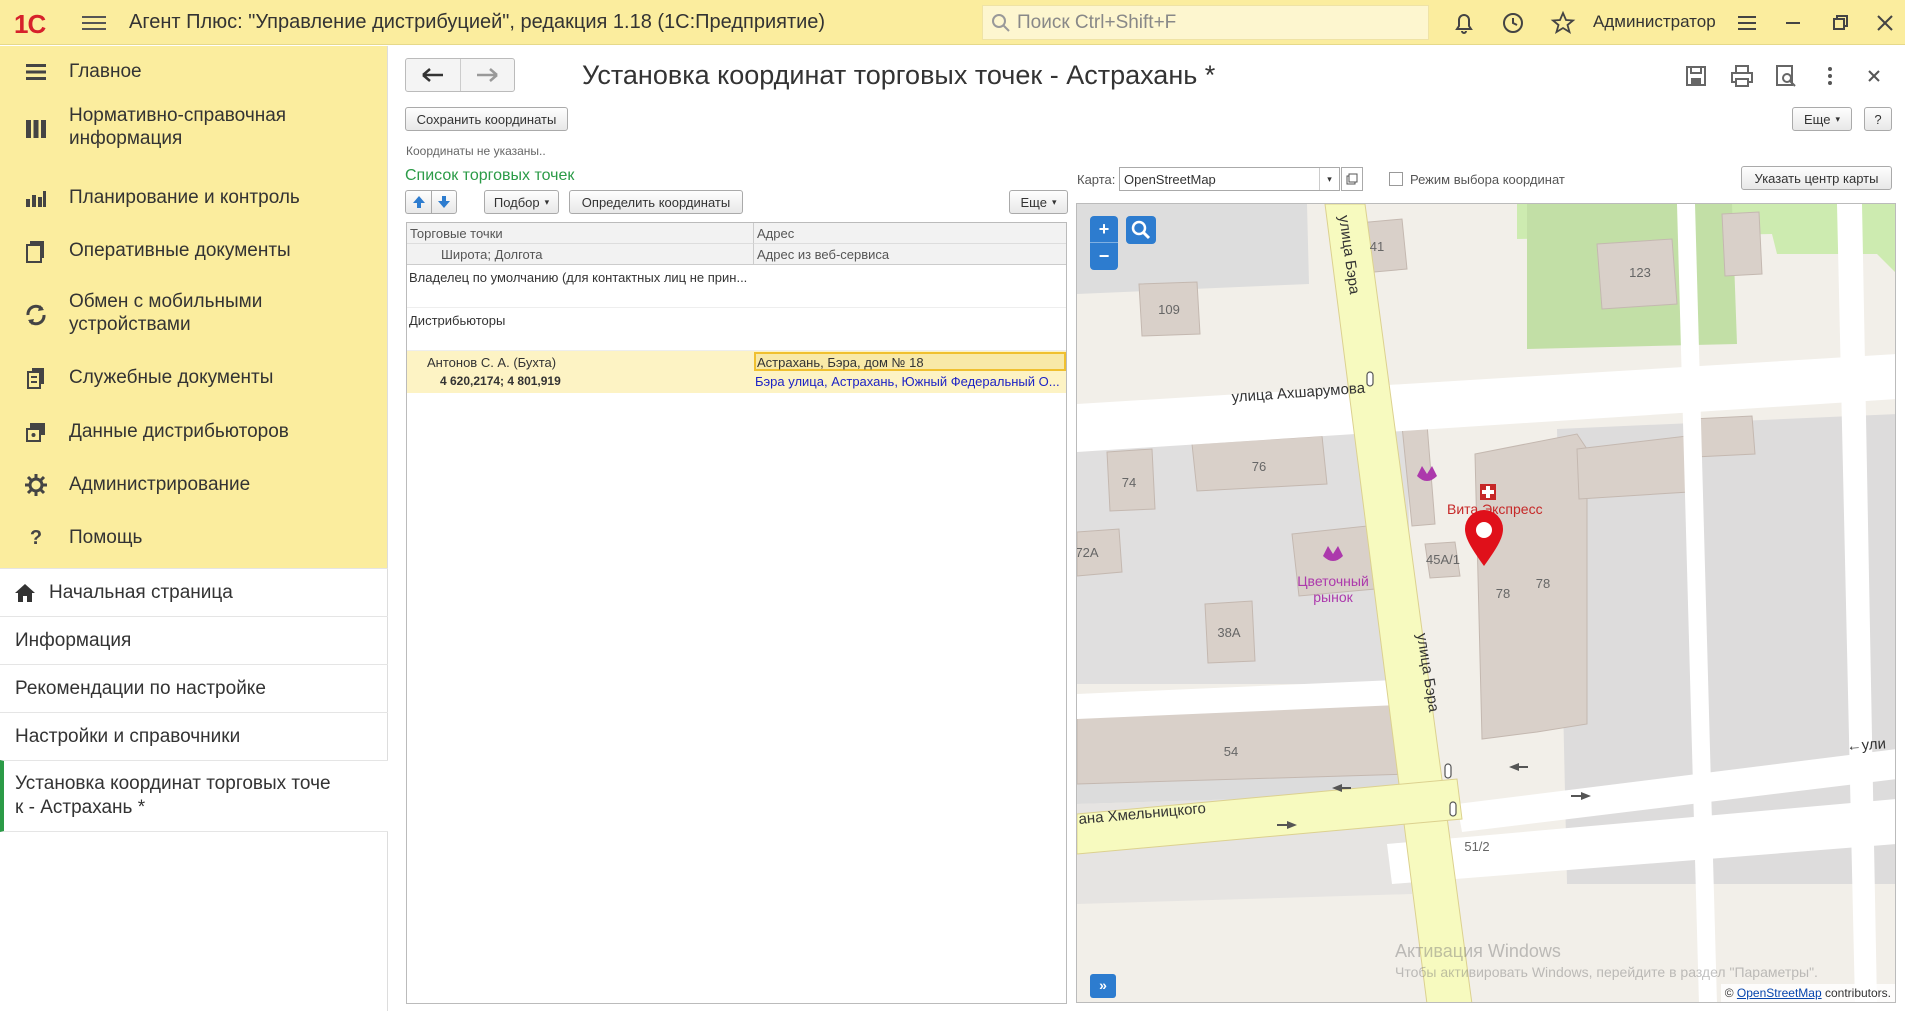  Describe the element at coordinates (1088, 552) in the screenshot. I see `building-number: 72А` at that location.